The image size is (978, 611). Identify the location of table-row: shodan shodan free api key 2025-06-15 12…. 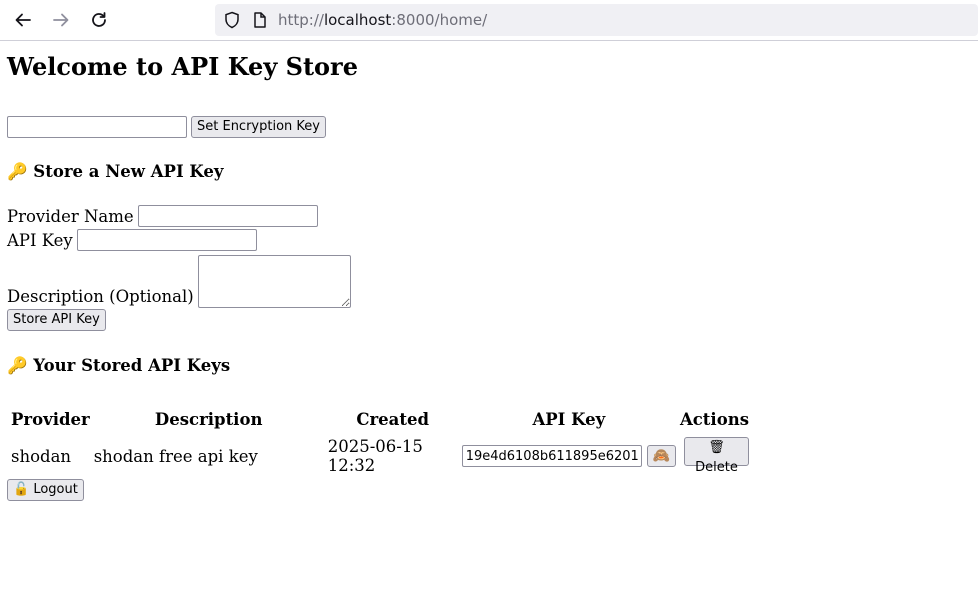
(380, 456).